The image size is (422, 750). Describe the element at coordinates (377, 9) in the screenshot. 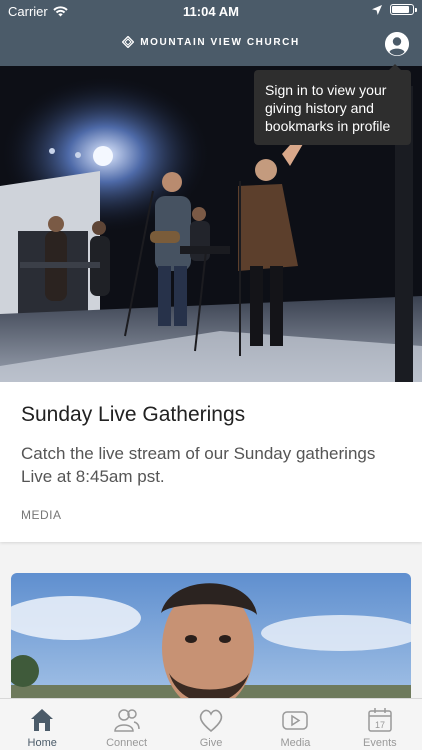

I see `location-arrow-icon` at that location.